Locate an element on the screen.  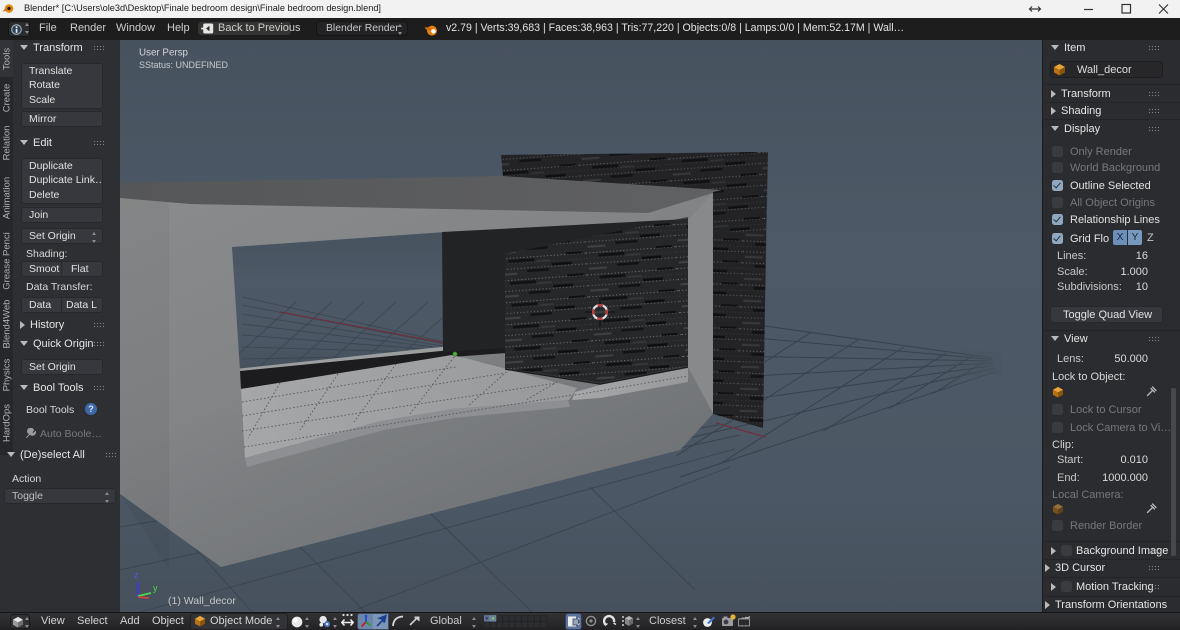
svg-text: (1) Wall_decor is located at coordinates (202, 601).